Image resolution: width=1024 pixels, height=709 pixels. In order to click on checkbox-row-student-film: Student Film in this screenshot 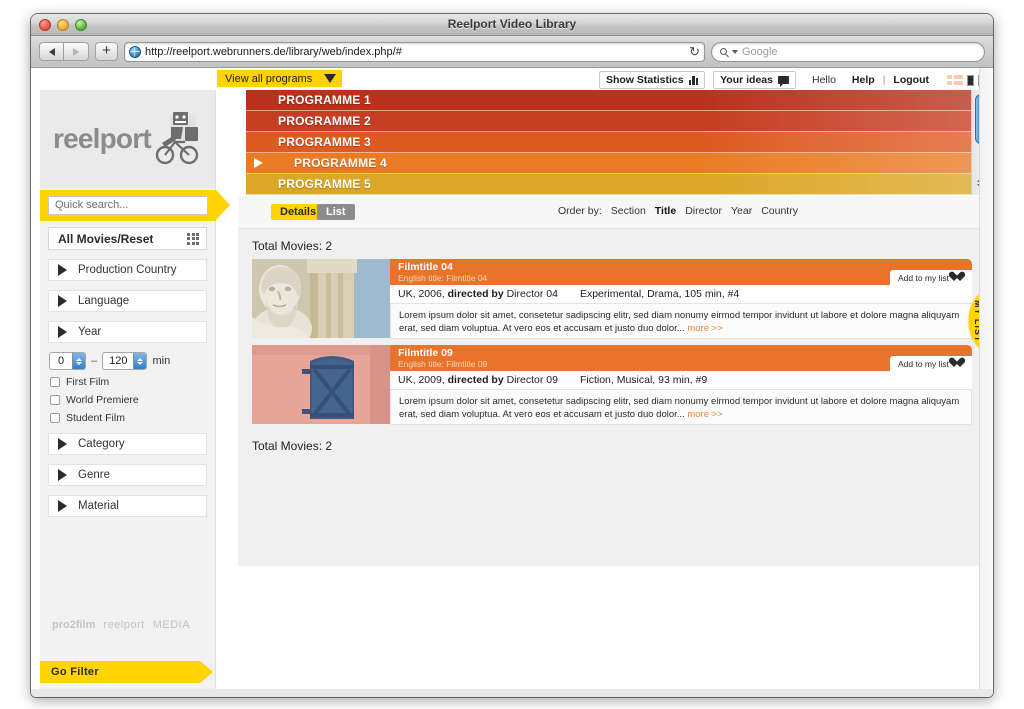, I will do `click(132, 418)`.